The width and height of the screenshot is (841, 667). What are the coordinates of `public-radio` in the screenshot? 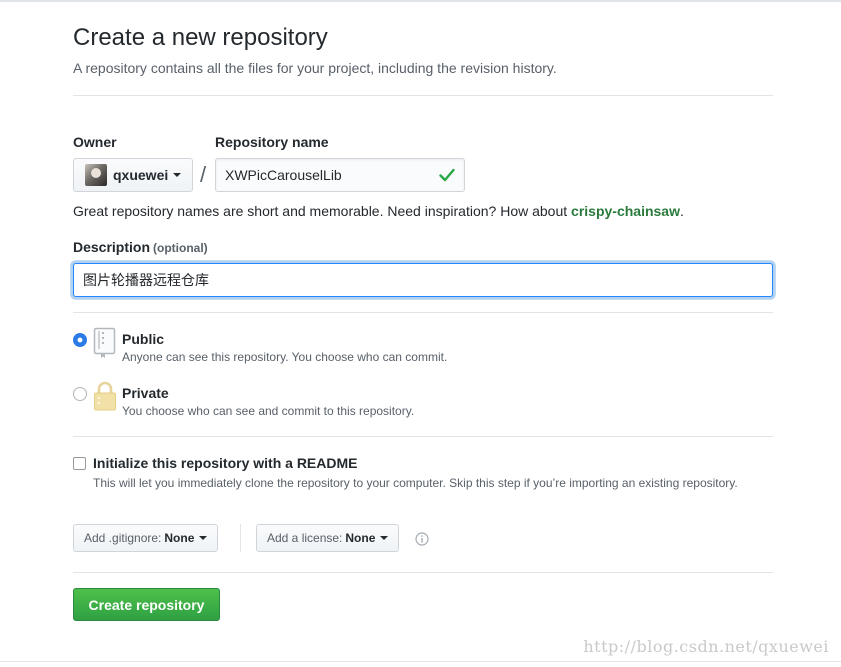 It's located at (80, 340).